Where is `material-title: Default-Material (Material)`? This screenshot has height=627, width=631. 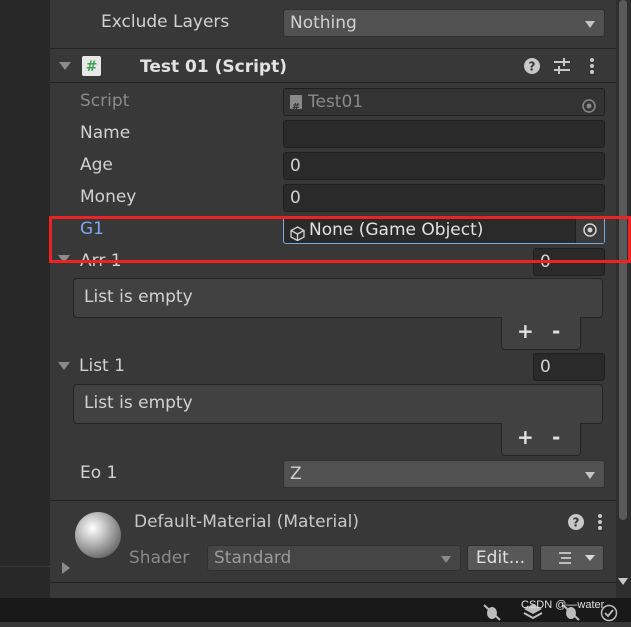
material-title: Default-Material (Material) is located at coordinates (247, 522).